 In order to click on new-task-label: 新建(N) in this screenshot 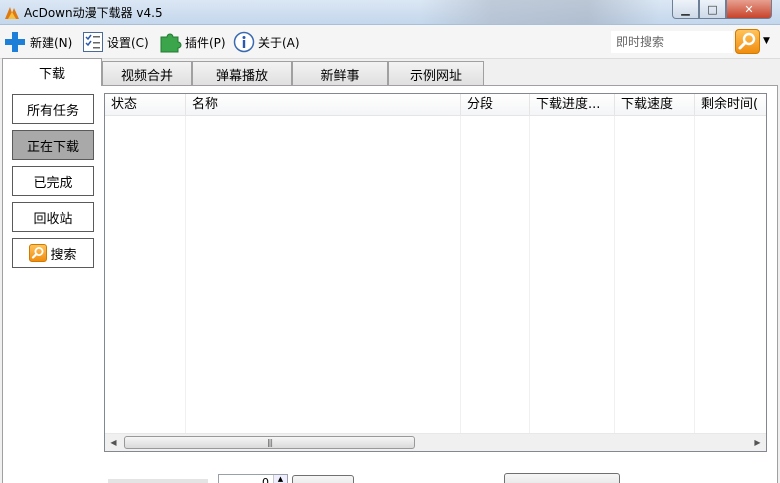, I will do `click(51, 42)`.